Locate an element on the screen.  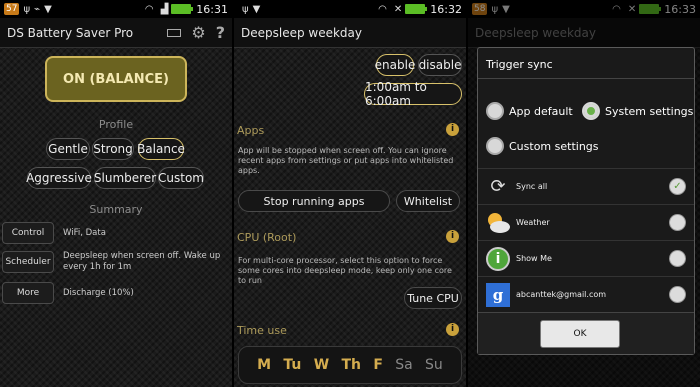
account-label: Sync all is located at coordinates (532, 186).